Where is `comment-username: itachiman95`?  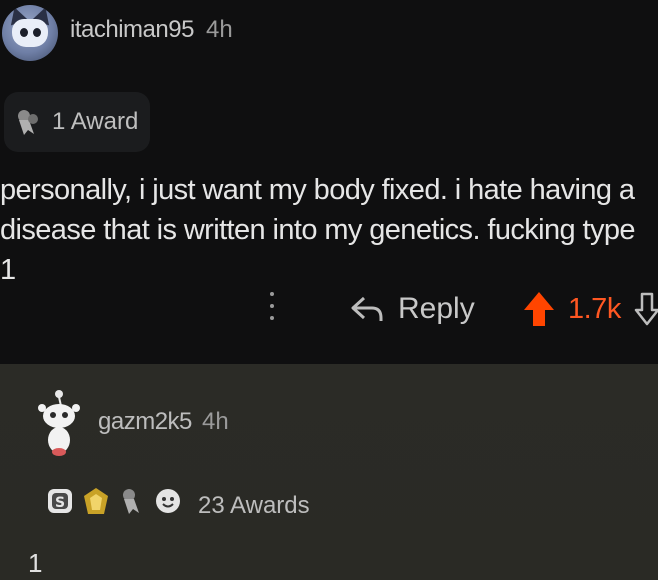 comment-username: itachiman95 is located at coordinates (132, 30).